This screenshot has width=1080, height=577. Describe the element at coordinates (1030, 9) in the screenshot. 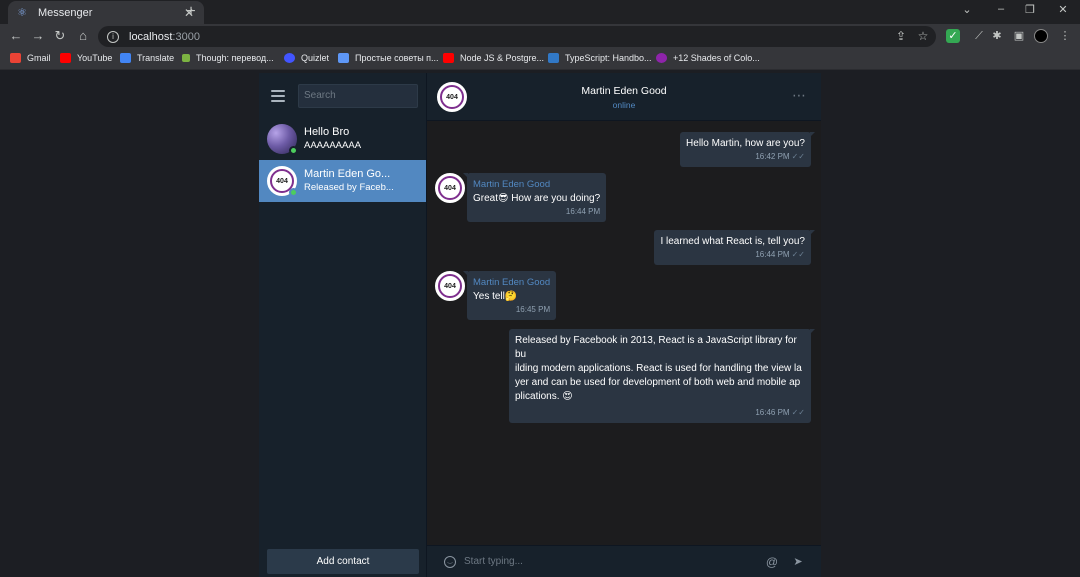

I see `maximize-button: ❐` at that location.